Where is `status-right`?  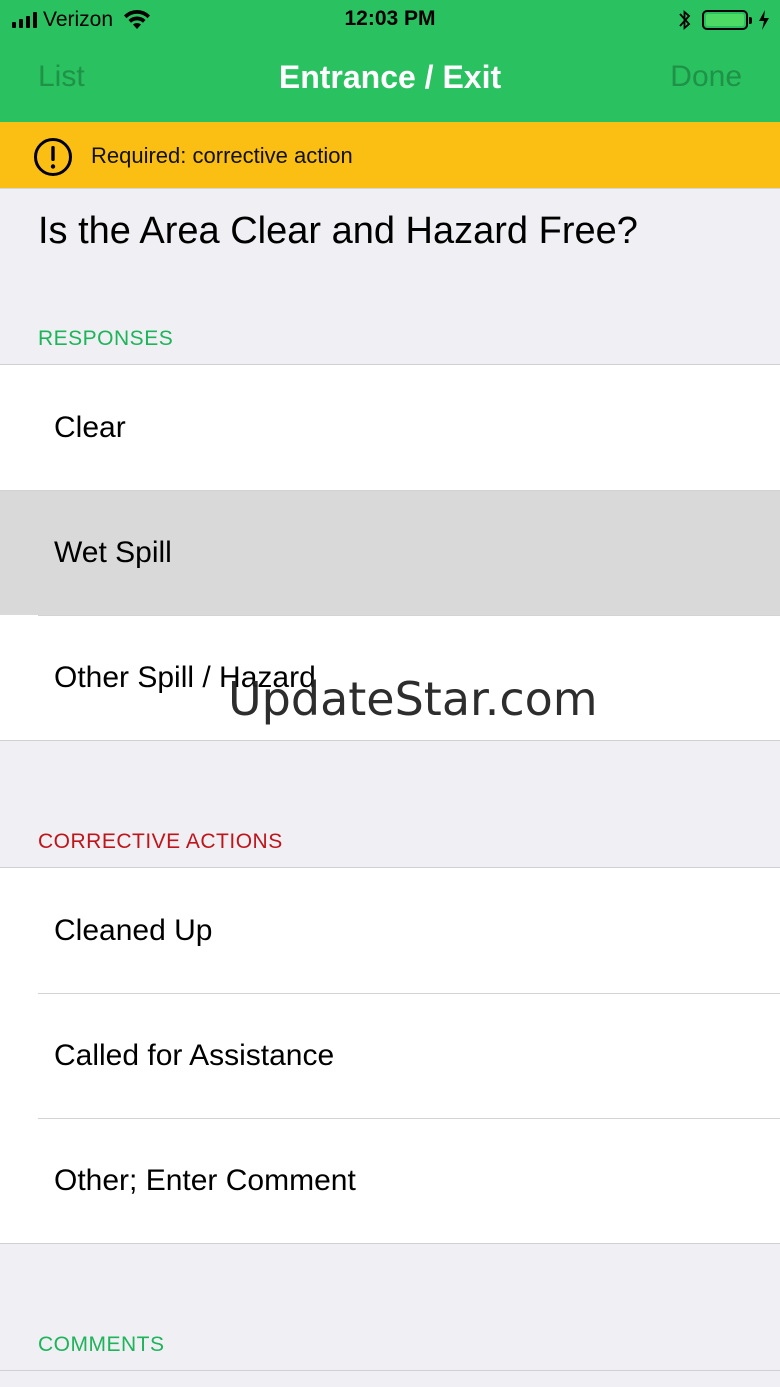
status-right is located at coordinates (724, 20).